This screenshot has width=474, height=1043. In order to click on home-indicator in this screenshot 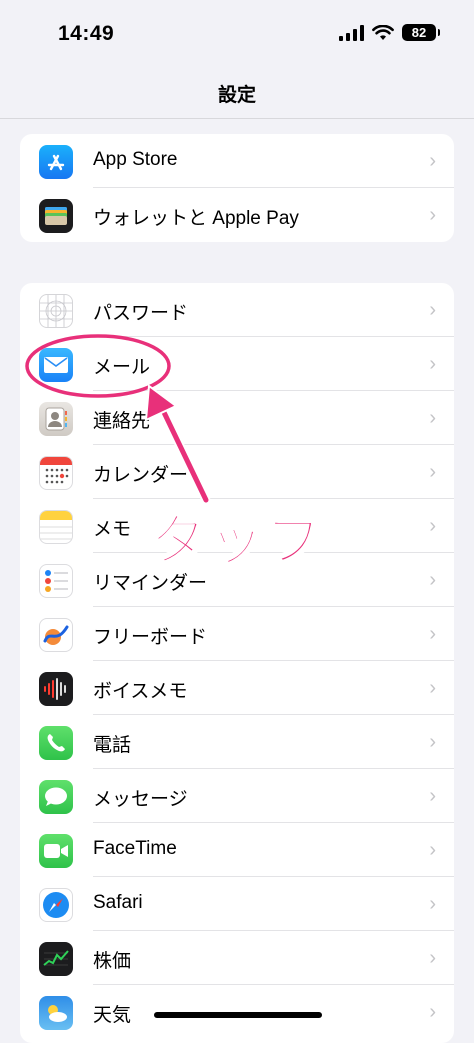, I will do `click(238, 1015)`.